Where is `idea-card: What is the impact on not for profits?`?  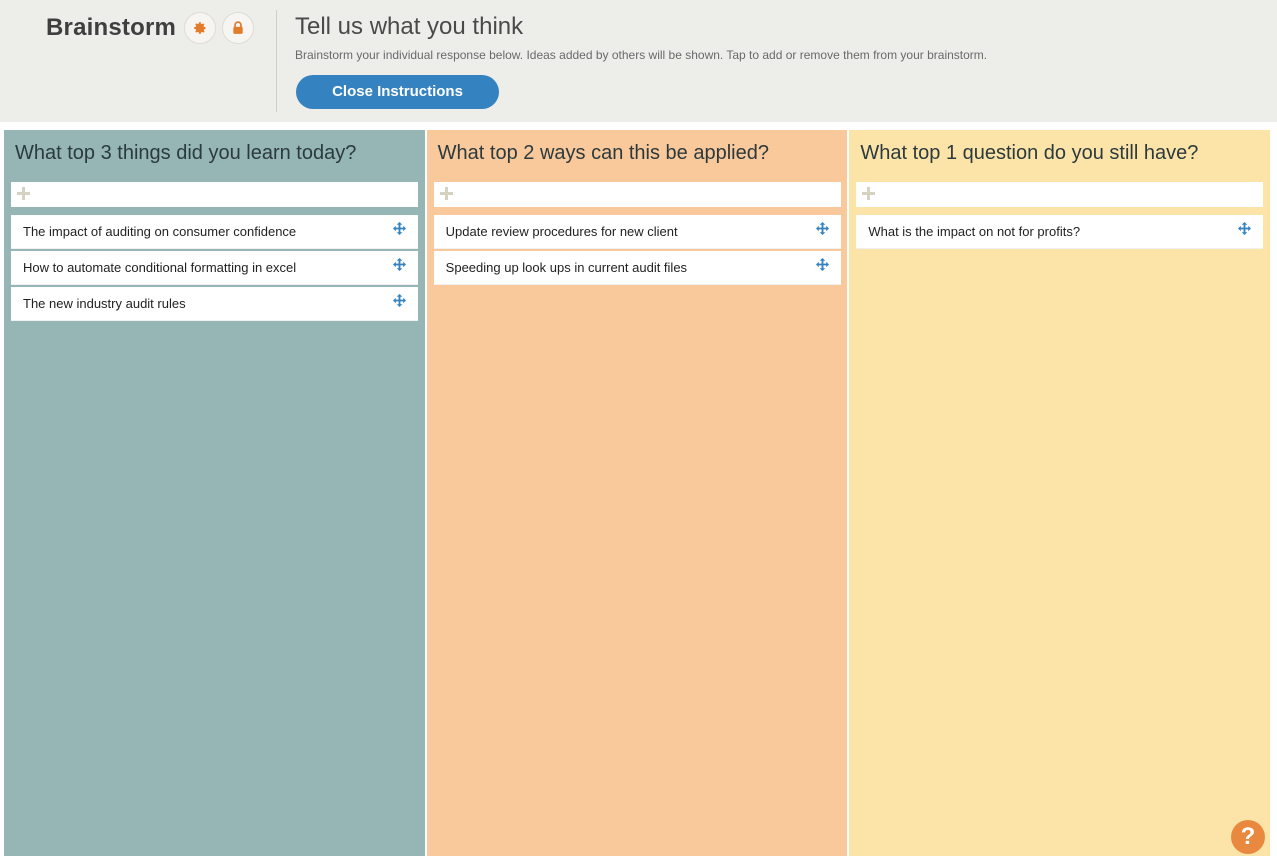 idea-card: What is the impact on not for profits? is located at coordinates (1060, 232).